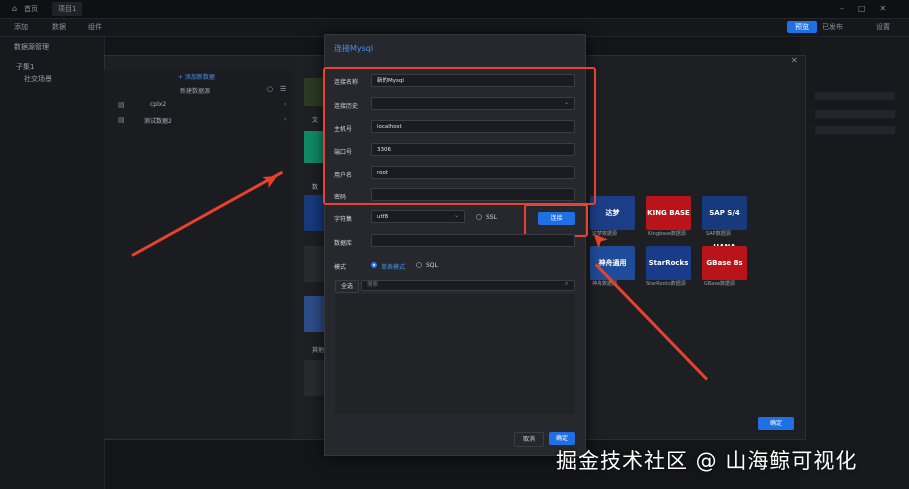  What do you see at coordinates (67, 9) in the screenshot?
I see `tab-project: 项目1` at bounding box center [67, 9].